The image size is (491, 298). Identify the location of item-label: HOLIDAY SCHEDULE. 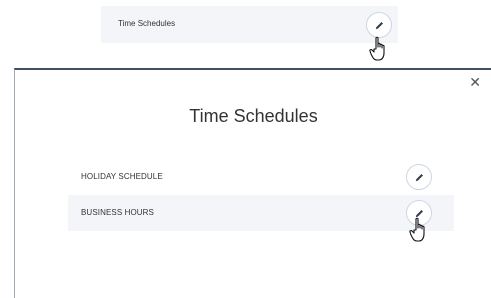
(122, 176).